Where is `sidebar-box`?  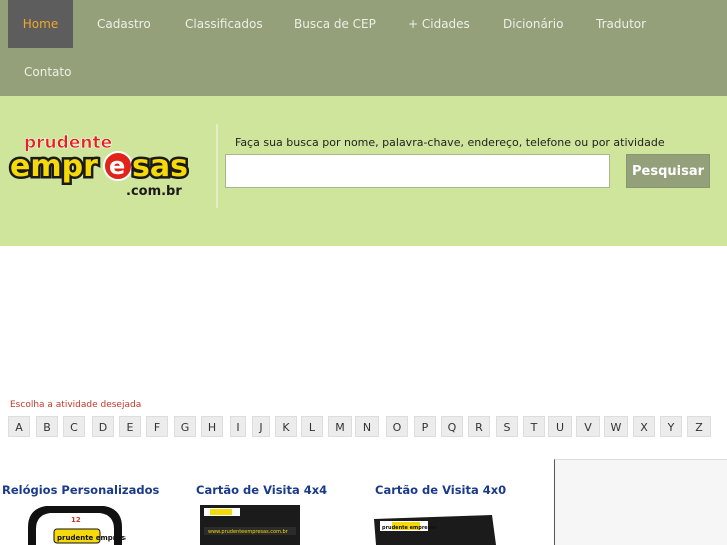 sidebar-box is located at coordinates (640, 502).